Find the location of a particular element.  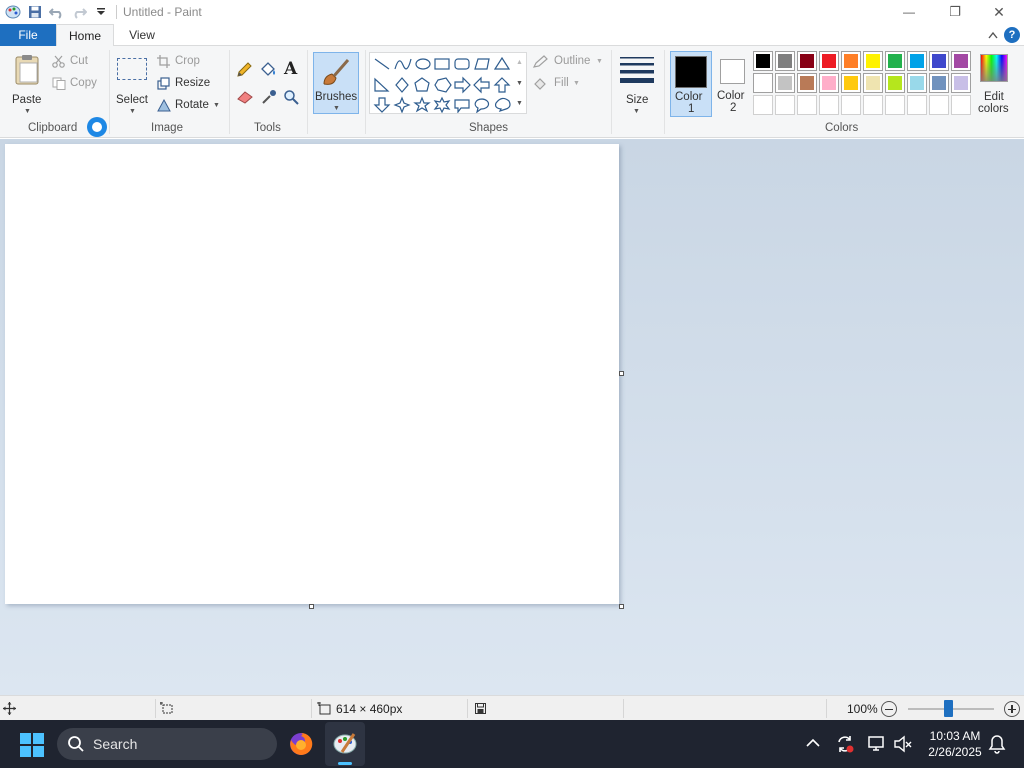

paste-button: Paste ▼ is located at coordinates (28, 83).